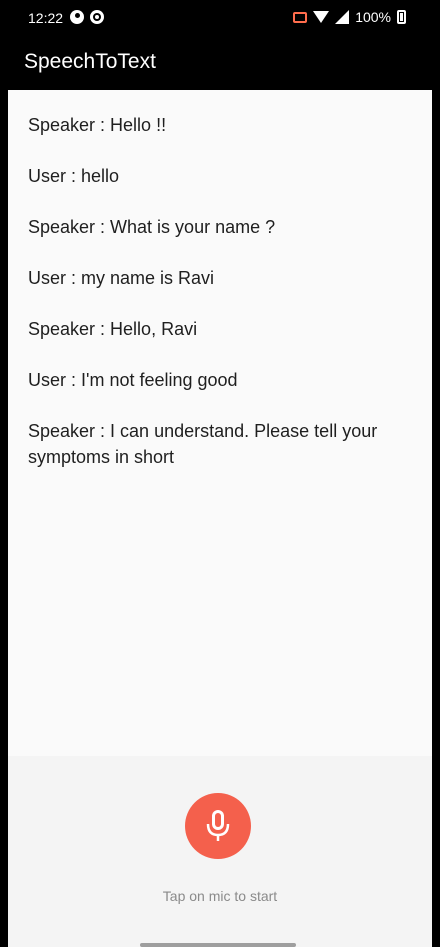 This screenshot has height=947, width=440. What do you see at coordinates (220, 896) in the screenshot?
I see `mic-hint: Tap on mic to start` at bounding box center [220, 896].